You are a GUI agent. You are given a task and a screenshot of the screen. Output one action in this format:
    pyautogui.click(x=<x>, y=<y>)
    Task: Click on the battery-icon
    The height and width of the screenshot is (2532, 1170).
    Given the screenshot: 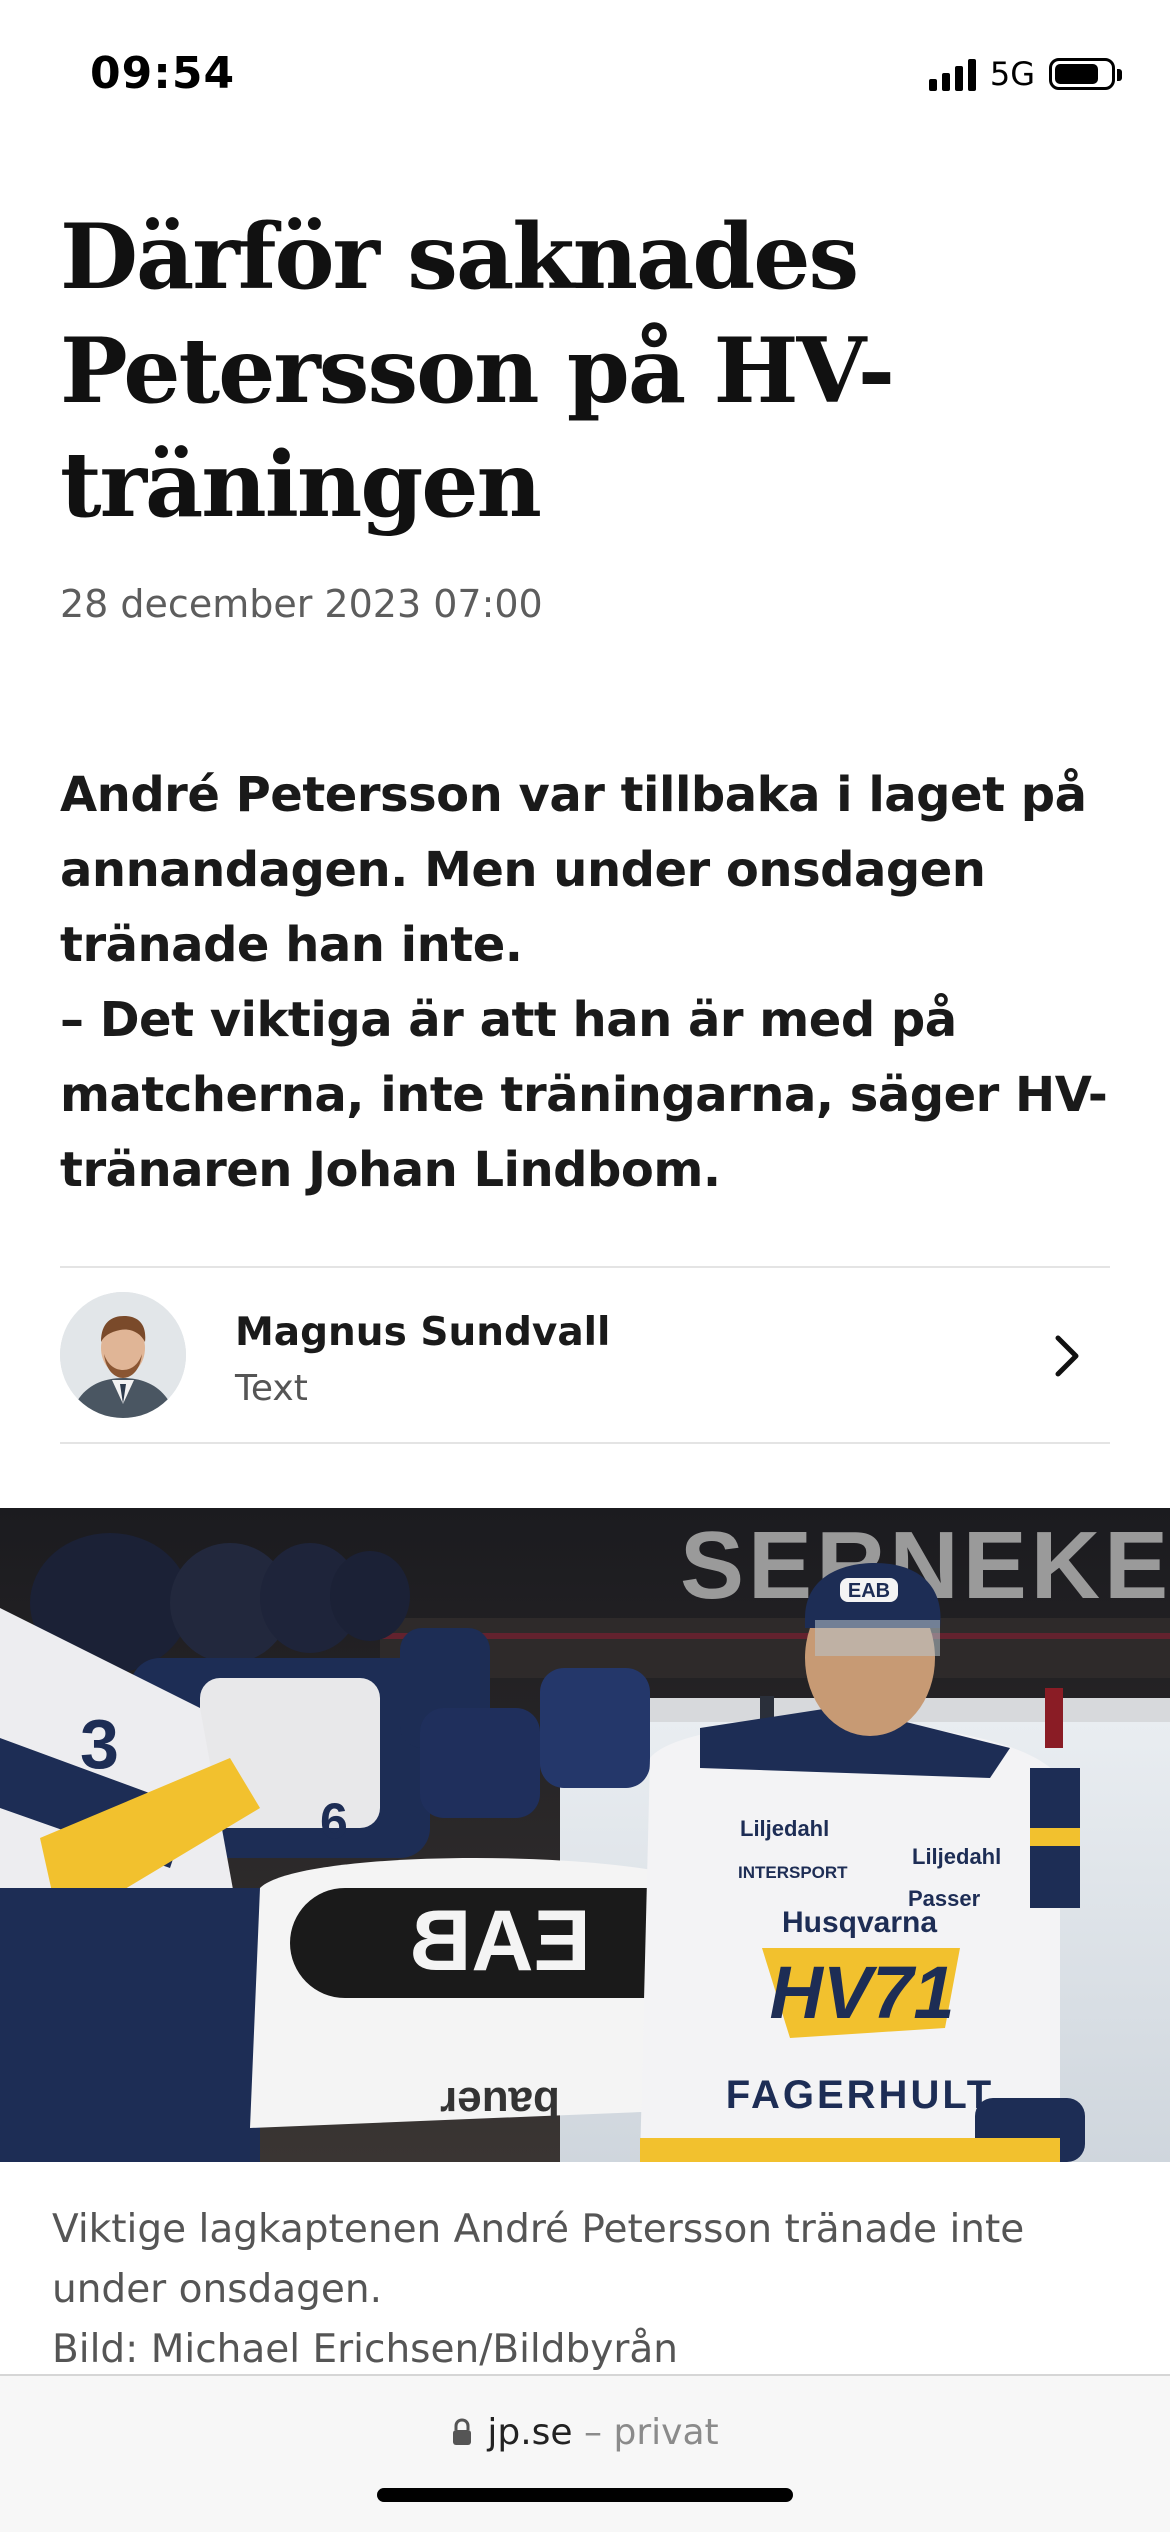 What is the action you would take?
    pyautogui.click(x=1085, y=74)
    